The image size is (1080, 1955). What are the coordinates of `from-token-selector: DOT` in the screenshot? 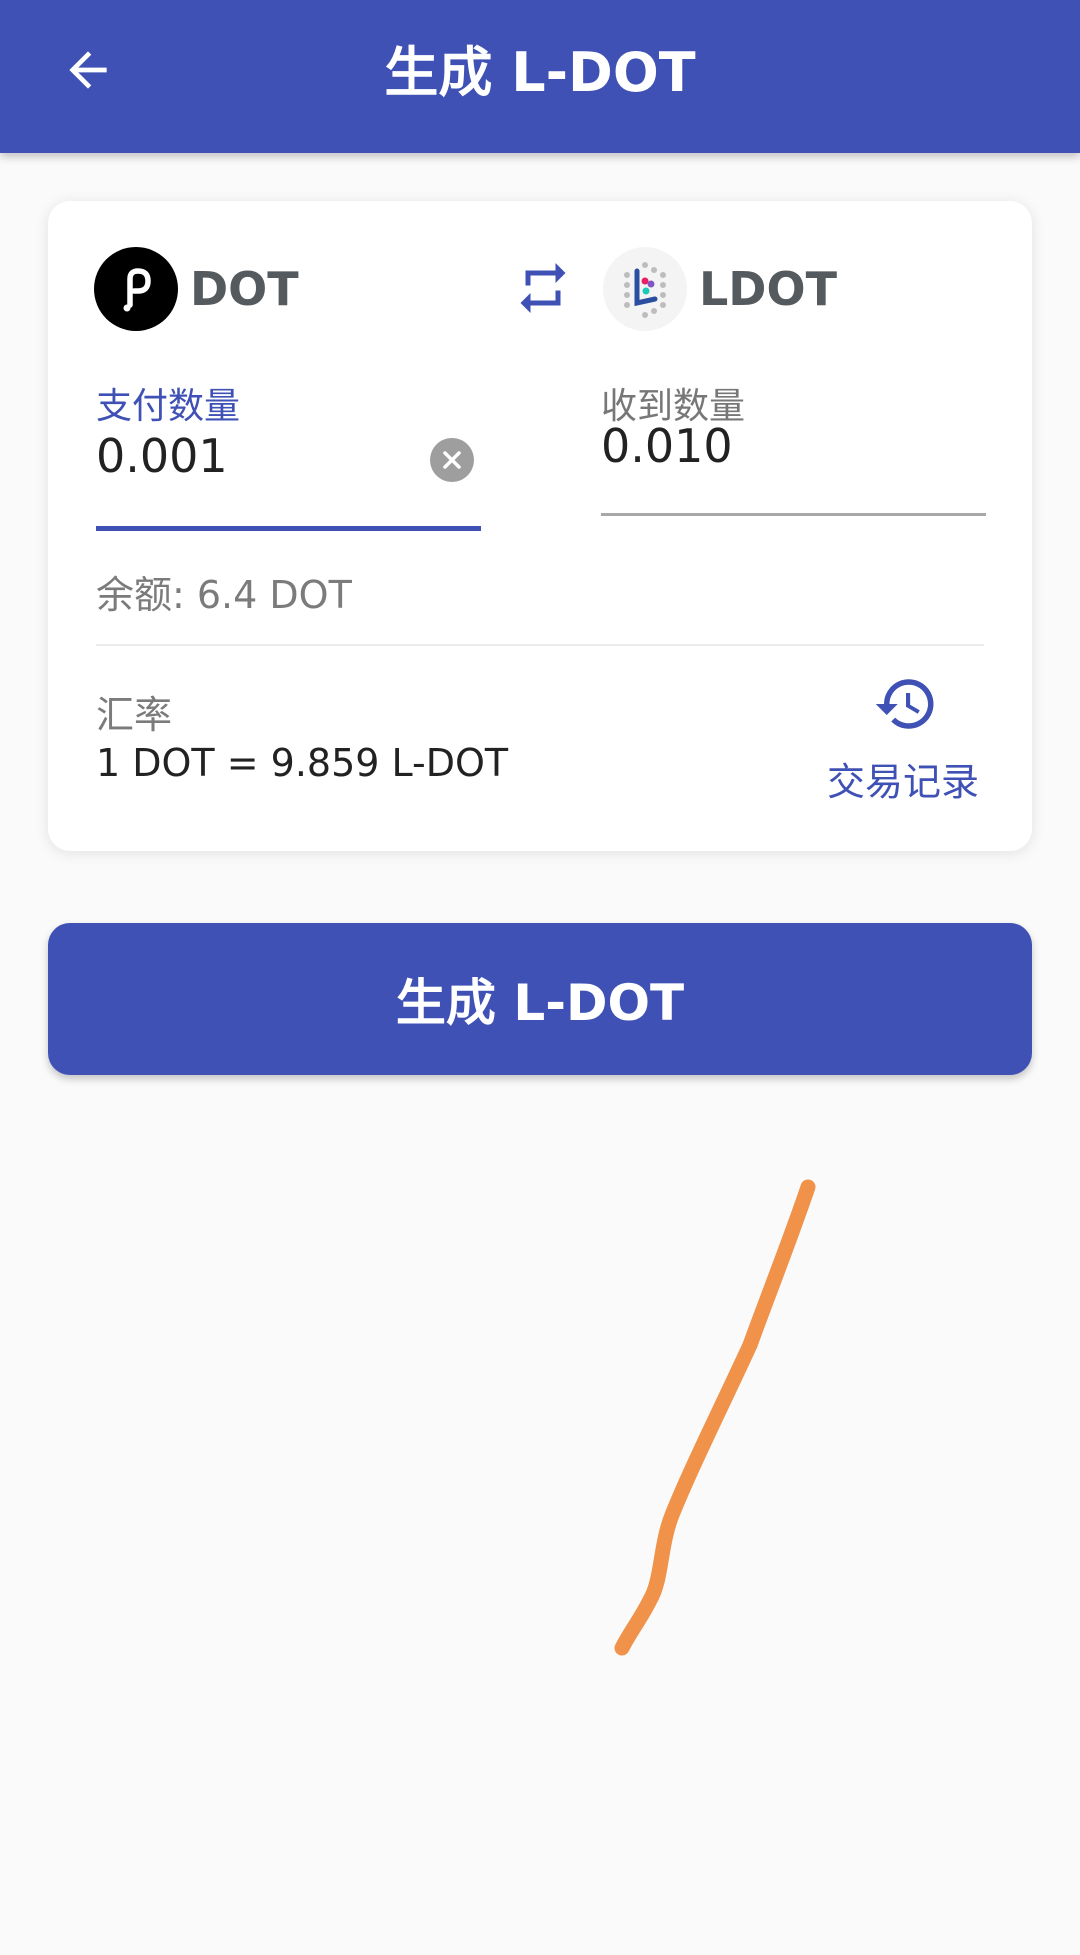 It's located at (196, 289).